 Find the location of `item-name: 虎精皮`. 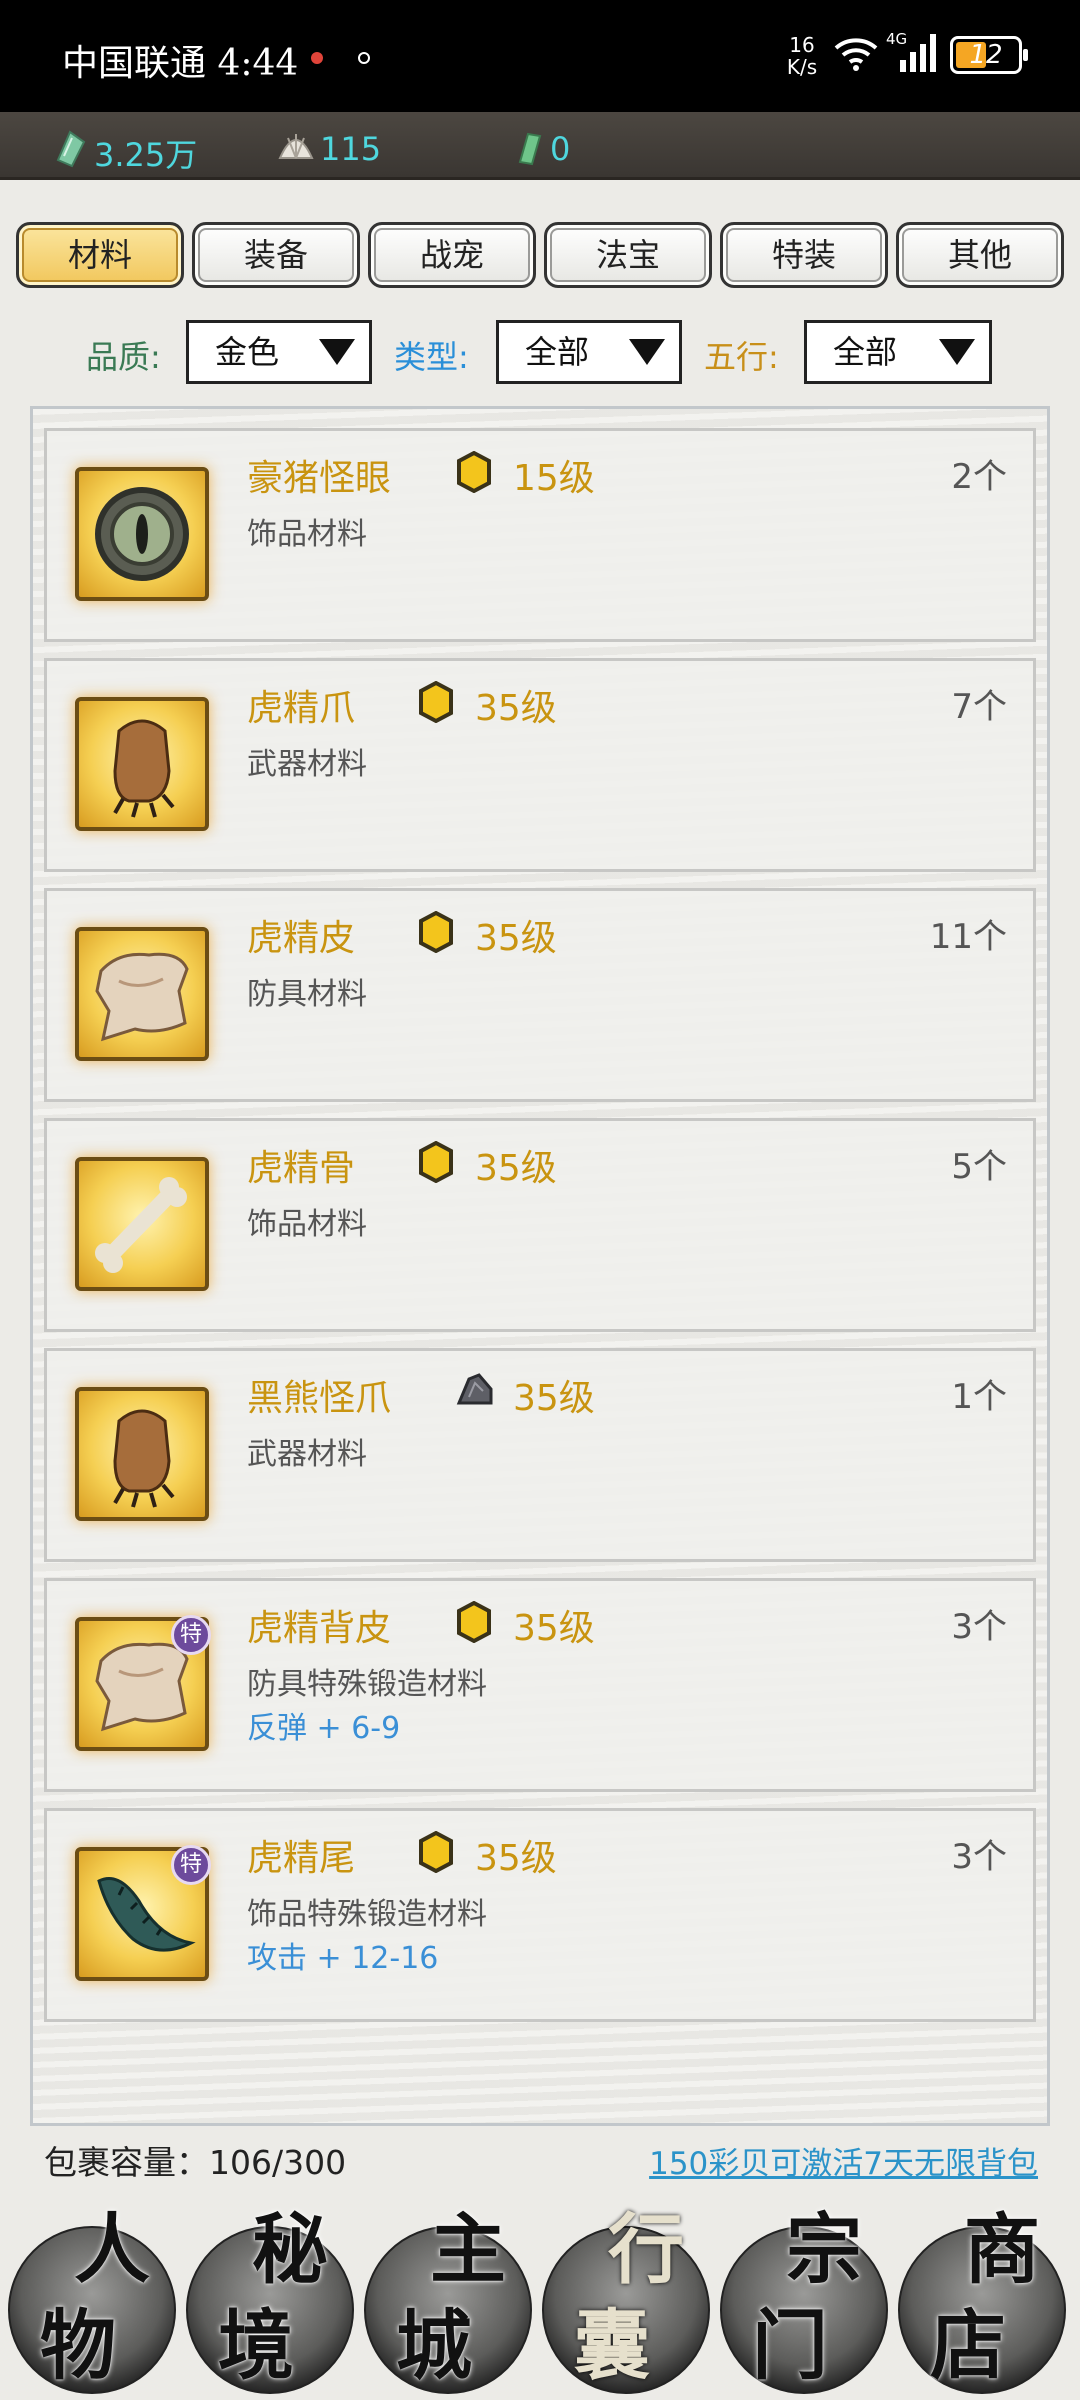

item-name: 虎精皮 is located at coordinates (301, 938).